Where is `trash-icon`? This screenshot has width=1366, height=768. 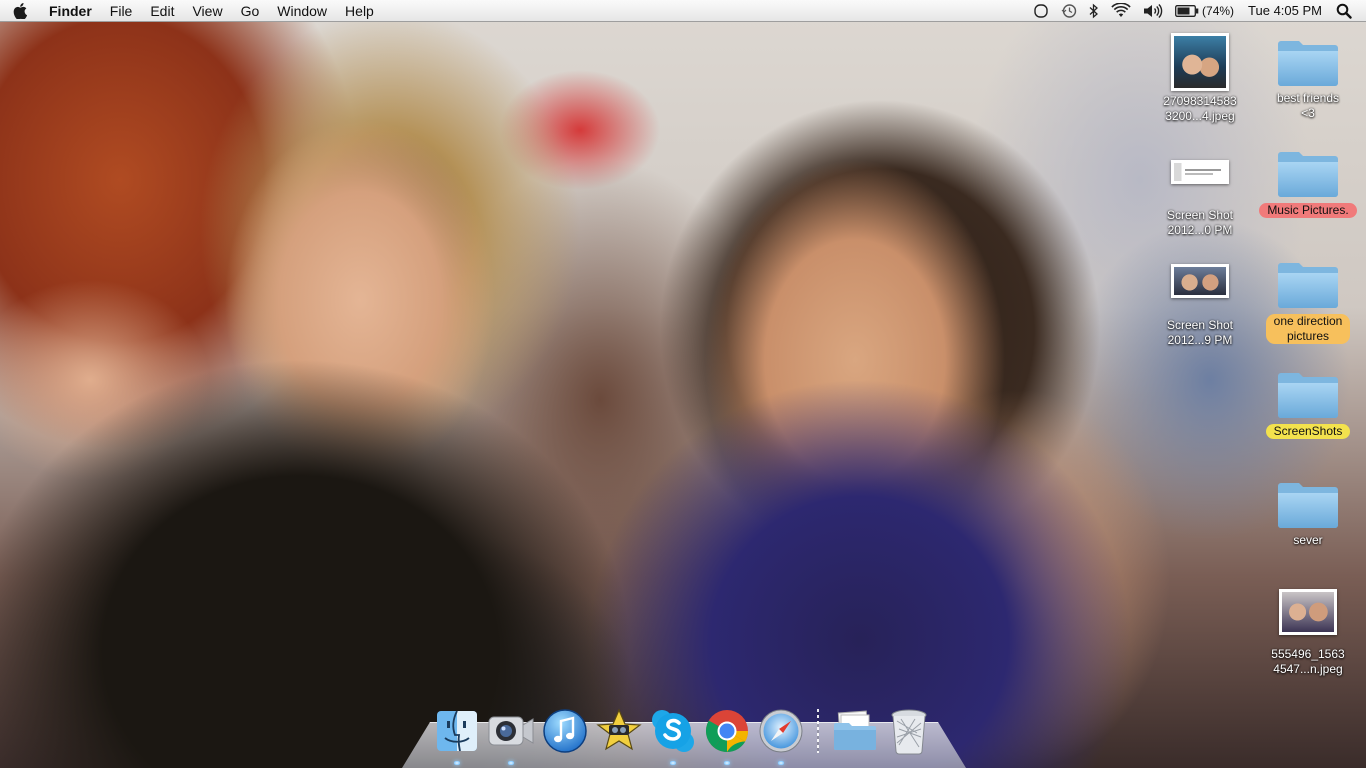
trash-icon is located at coordinates (909, 731).